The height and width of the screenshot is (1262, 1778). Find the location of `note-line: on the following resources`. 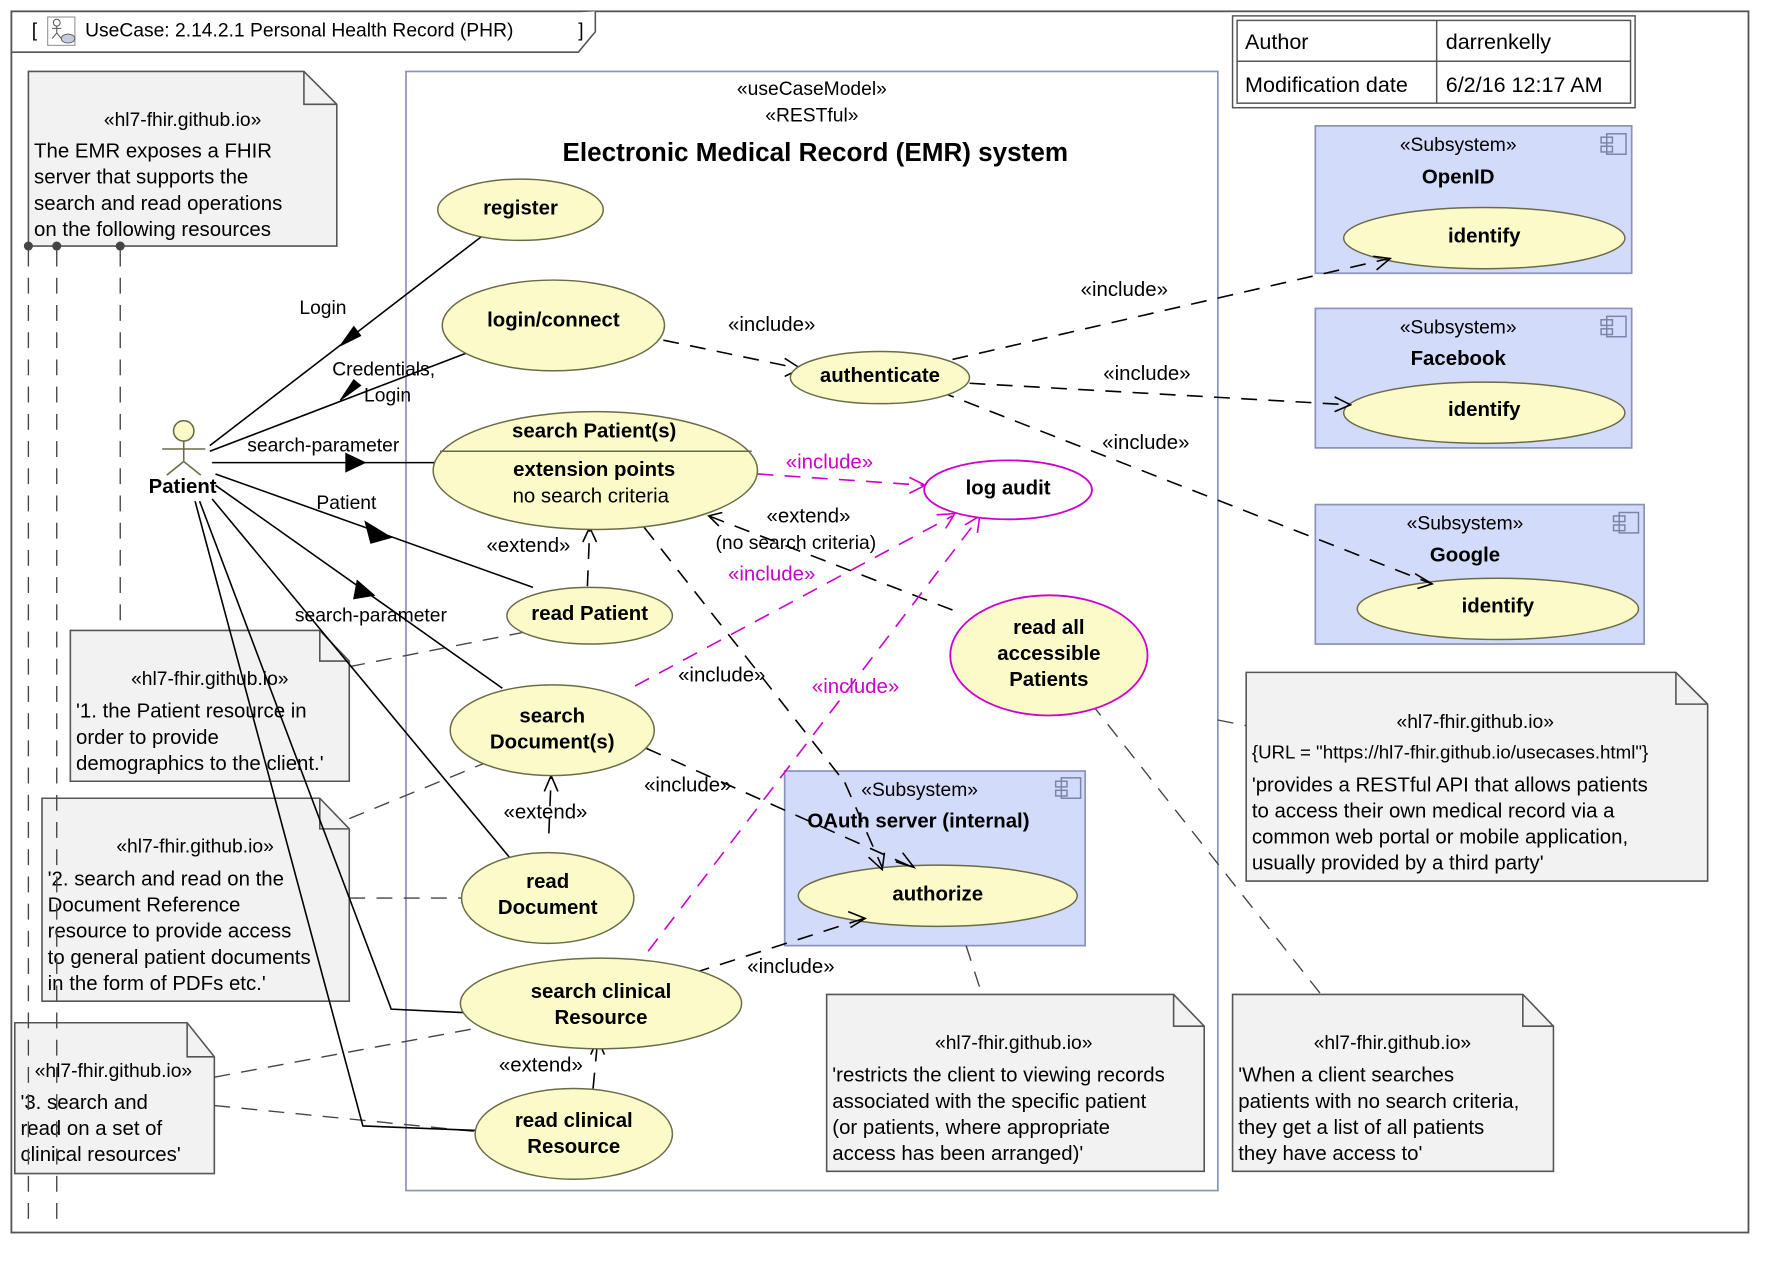

note-line: on the following resources is located at coordinates (152, 230).